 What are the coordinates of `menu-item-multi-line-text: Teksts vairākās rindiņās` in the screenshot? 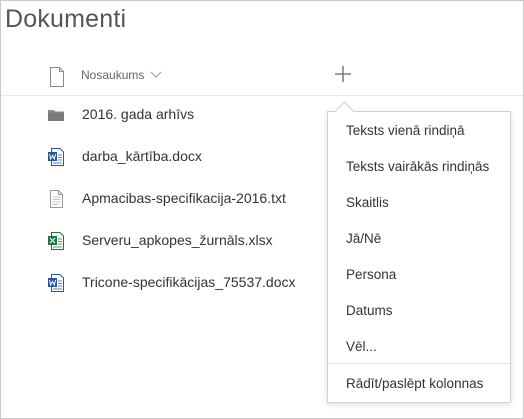 It's located at (417, 166).